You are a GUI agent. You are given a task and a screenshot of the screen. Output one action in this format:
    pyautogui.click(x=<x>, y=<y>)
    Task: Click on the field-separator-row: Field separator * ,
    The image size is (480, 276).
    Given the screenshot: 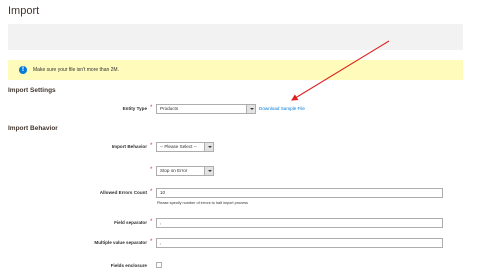 What is the action you would take?
    pyautogui.click(x=240, y=223)
    